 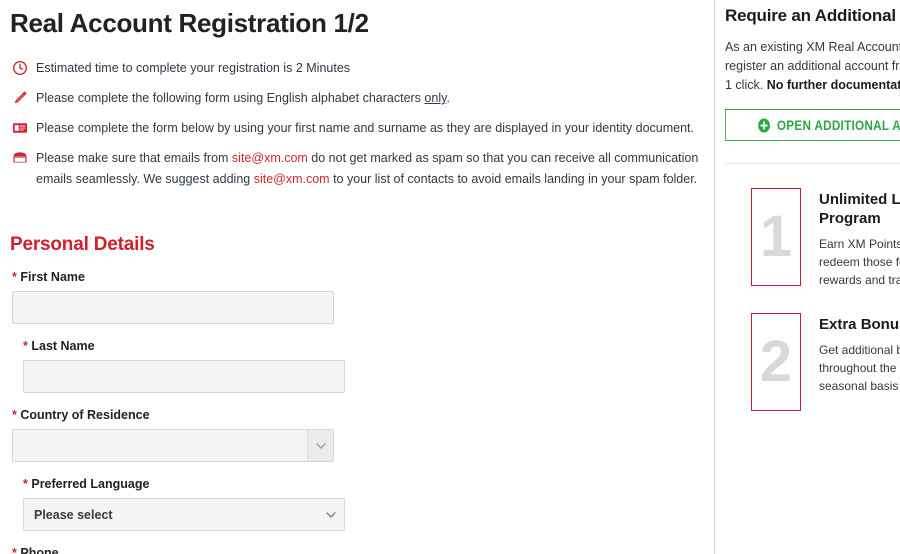 I want to click on field-last-name: * Last Name, so click(x=196, y=366).